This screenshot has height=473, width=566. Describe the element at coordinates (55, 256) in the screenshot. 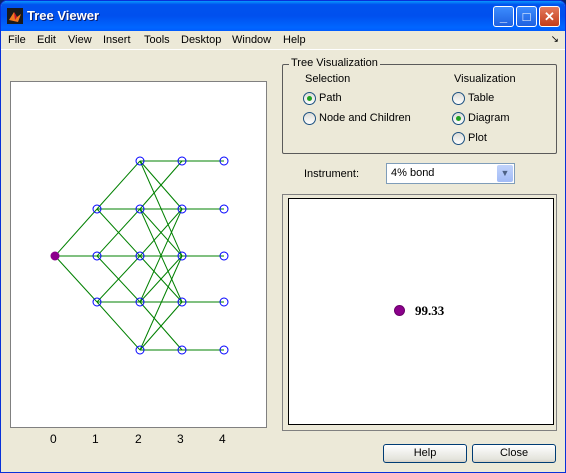

I see `tree-root-node` at that location.